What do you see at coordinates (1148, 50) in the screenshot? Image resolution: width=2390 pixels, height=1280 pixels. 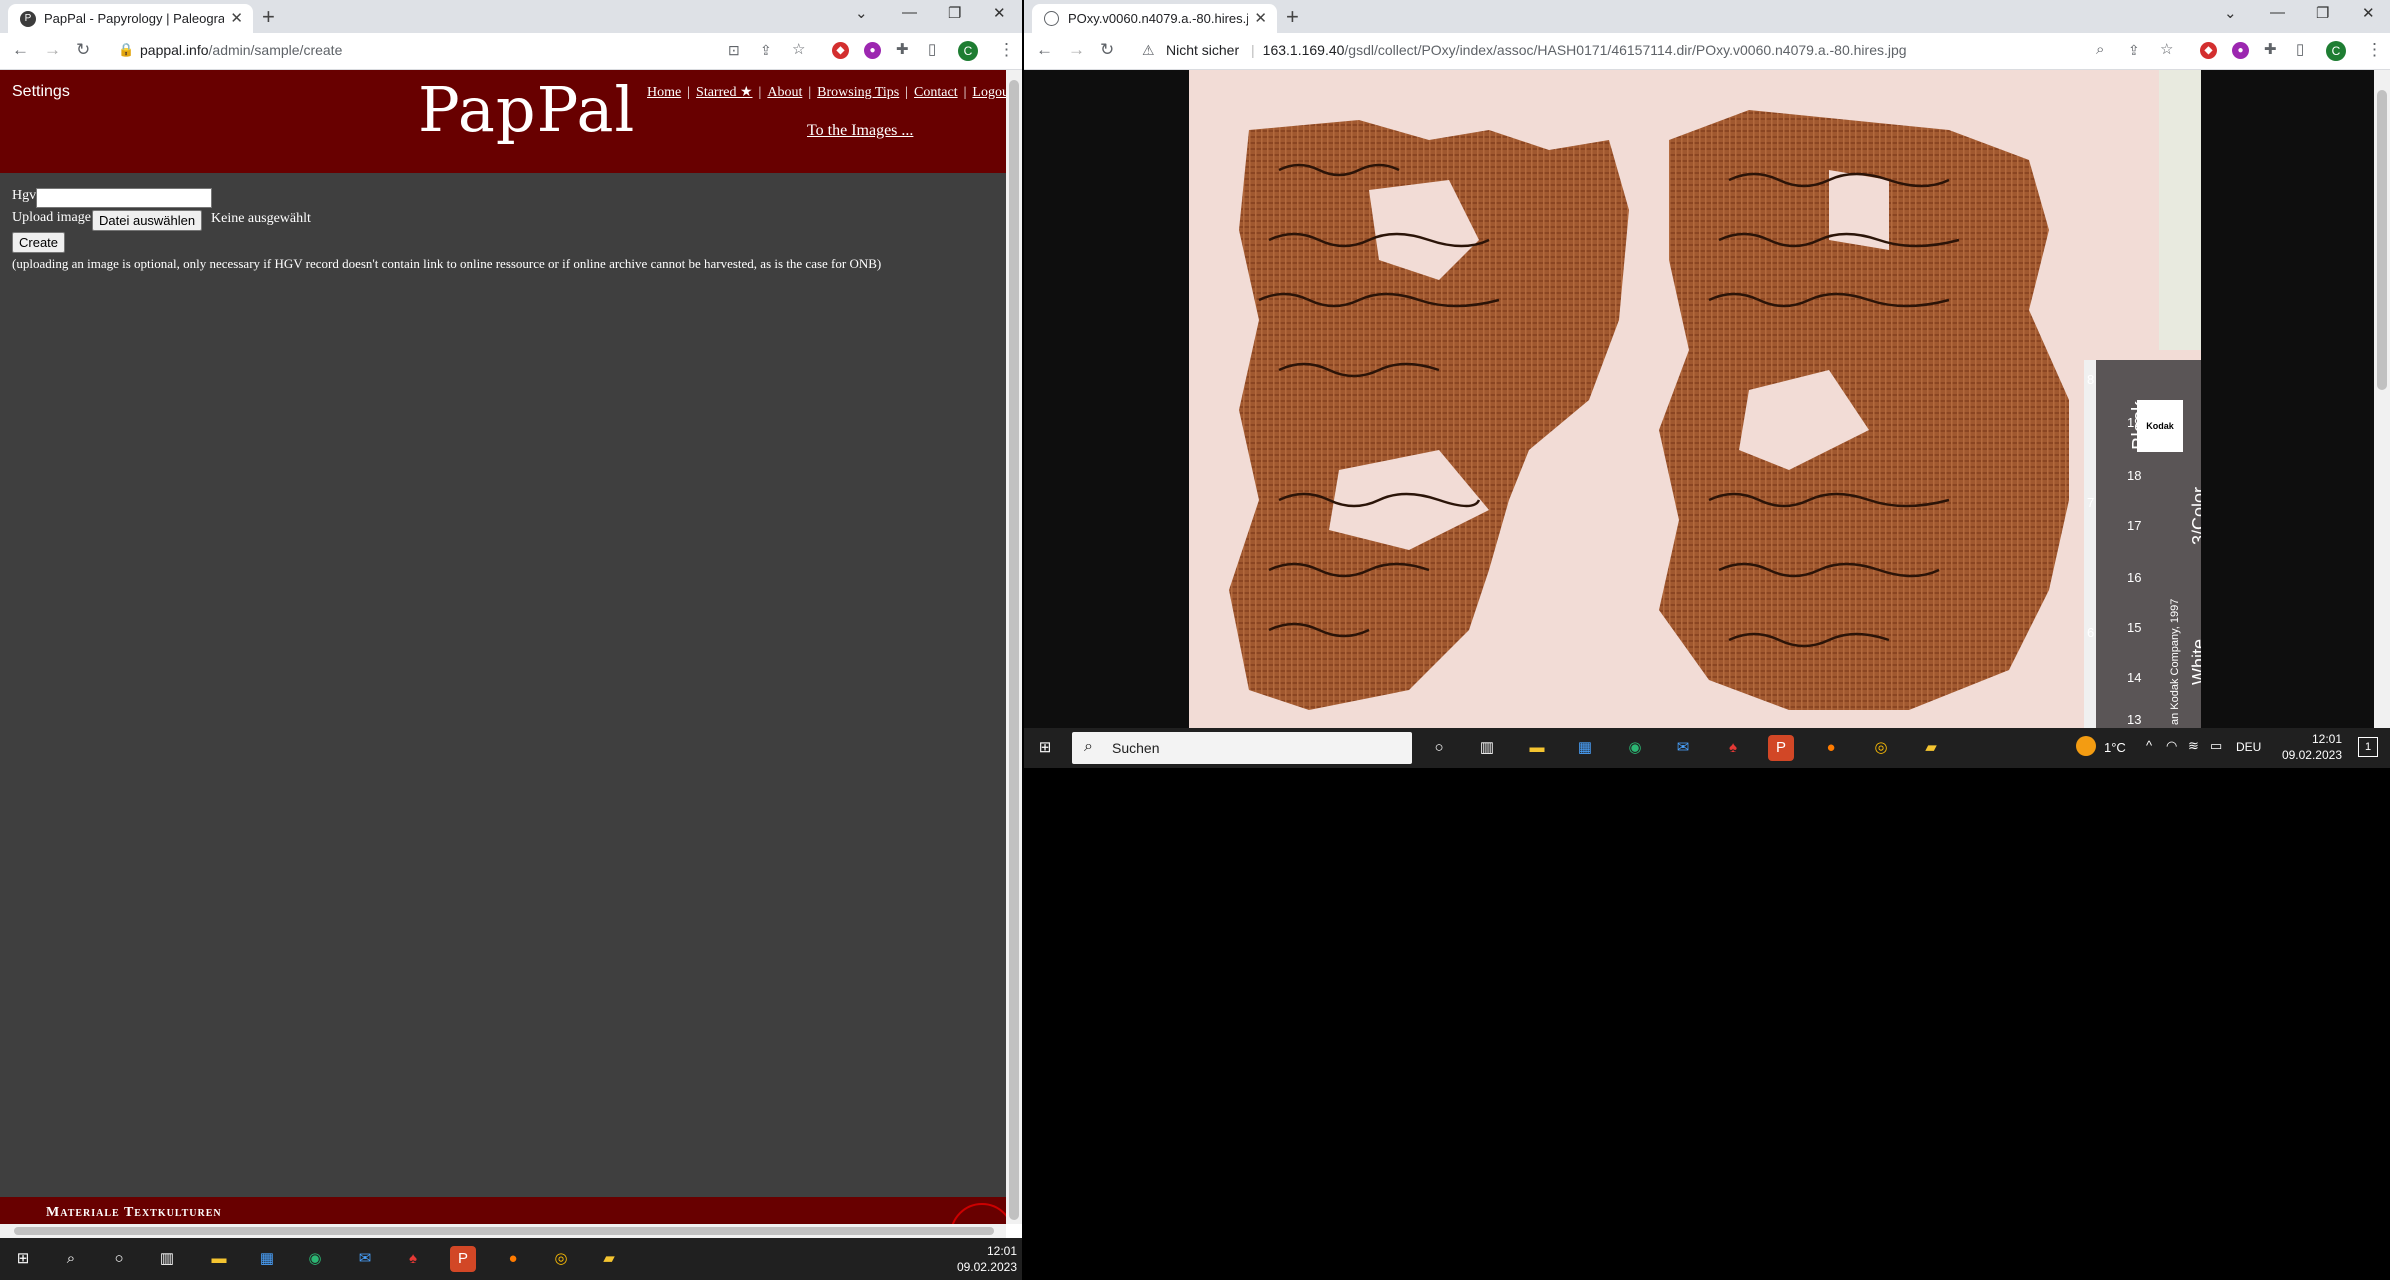 I see `warning-icon: ⚠` at bounding box center [1148, 50].